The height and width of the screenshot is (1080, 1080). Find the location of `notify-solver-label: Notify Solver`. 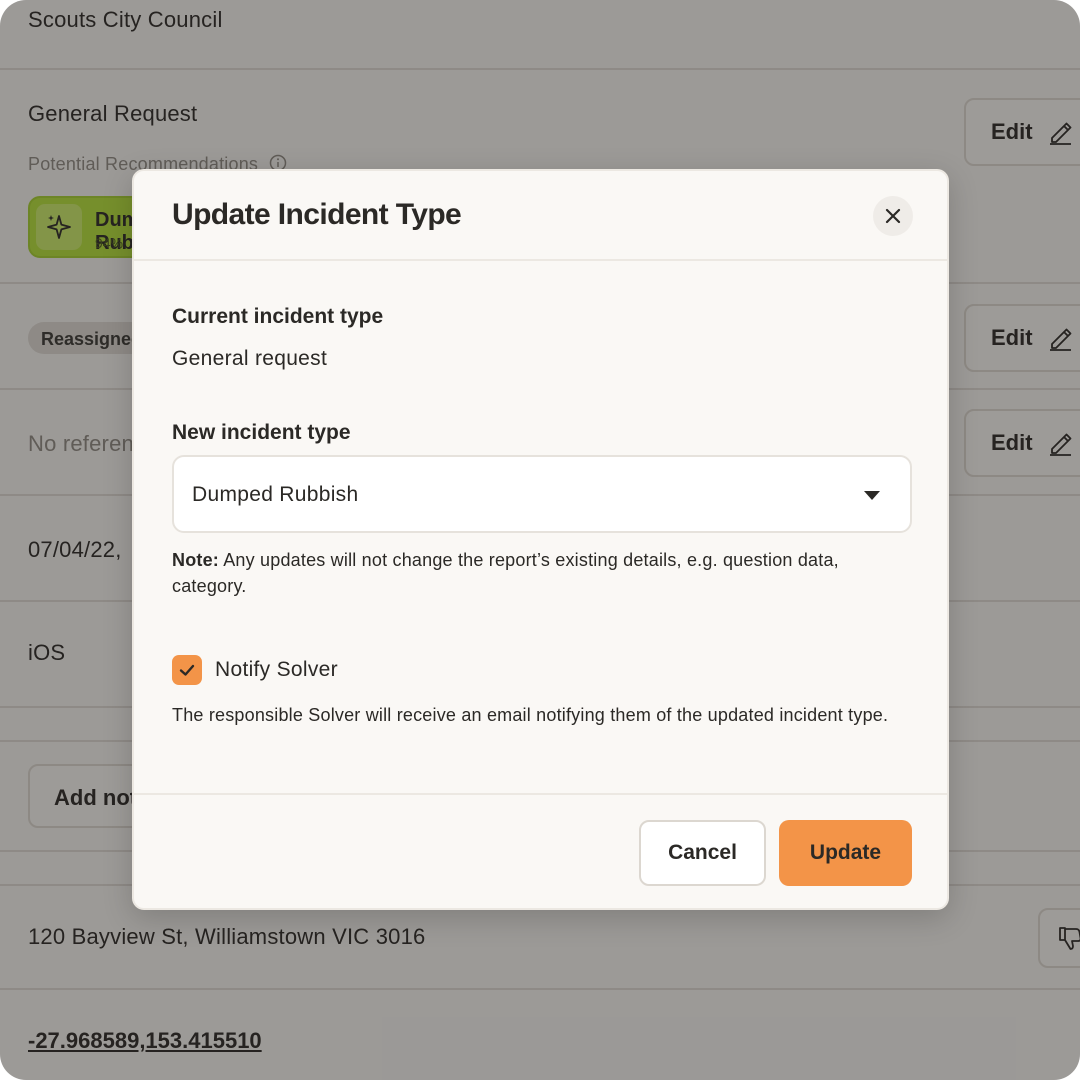

notify-solver-label: Notify Solver is located at coordinates (276, 670).